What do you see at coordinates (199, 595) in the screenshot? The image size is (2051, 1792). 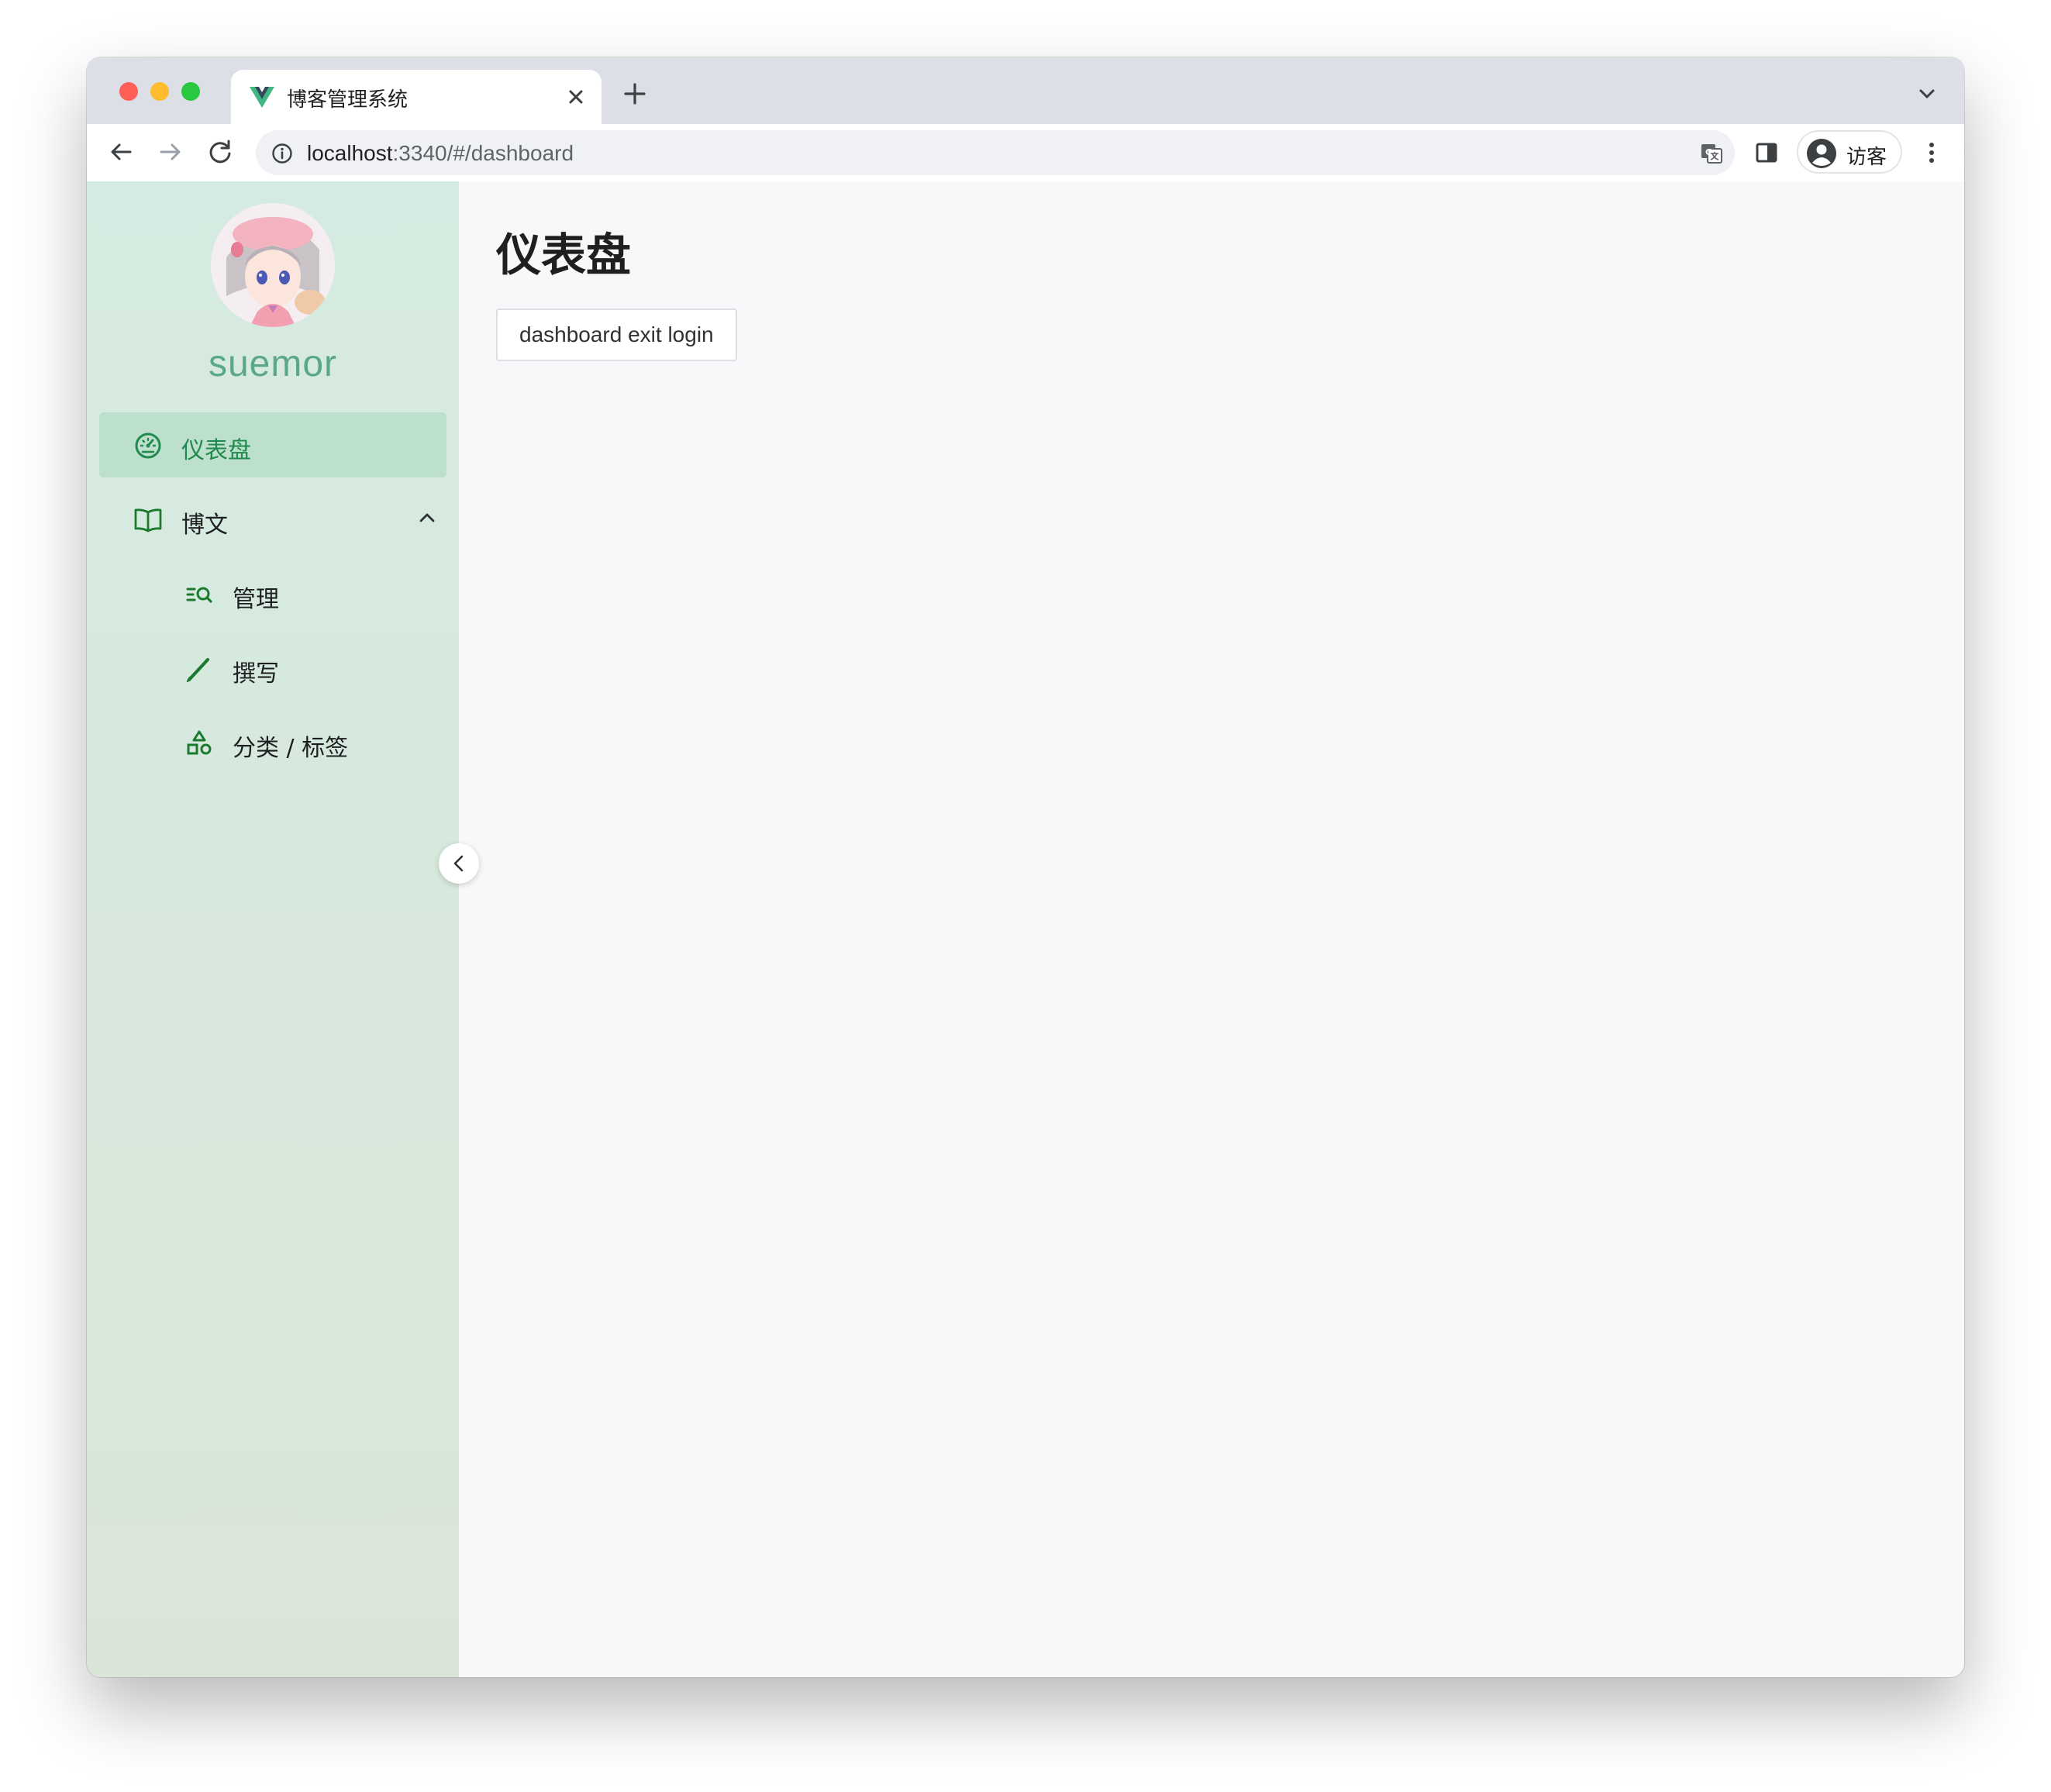 I see `list-search-icon` at bounding box center [199, 595].